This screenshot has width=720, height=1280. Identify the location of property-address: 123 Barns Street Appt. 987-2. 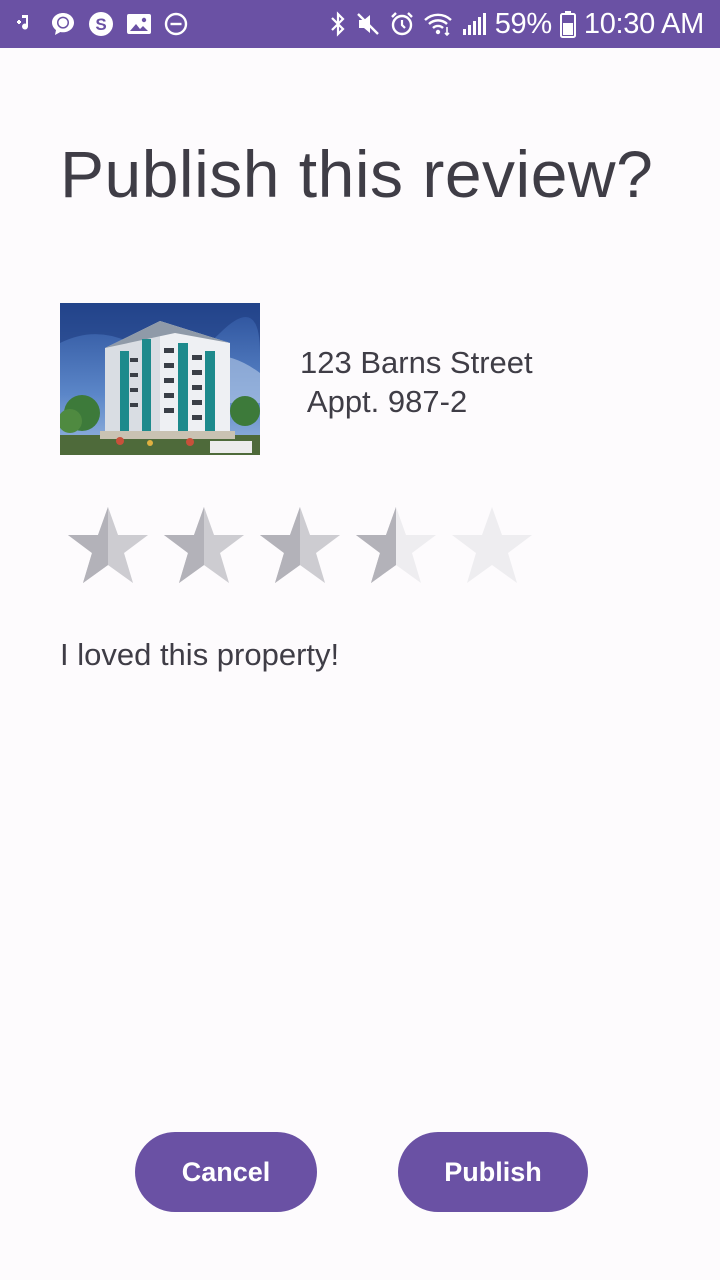
(416, 382).